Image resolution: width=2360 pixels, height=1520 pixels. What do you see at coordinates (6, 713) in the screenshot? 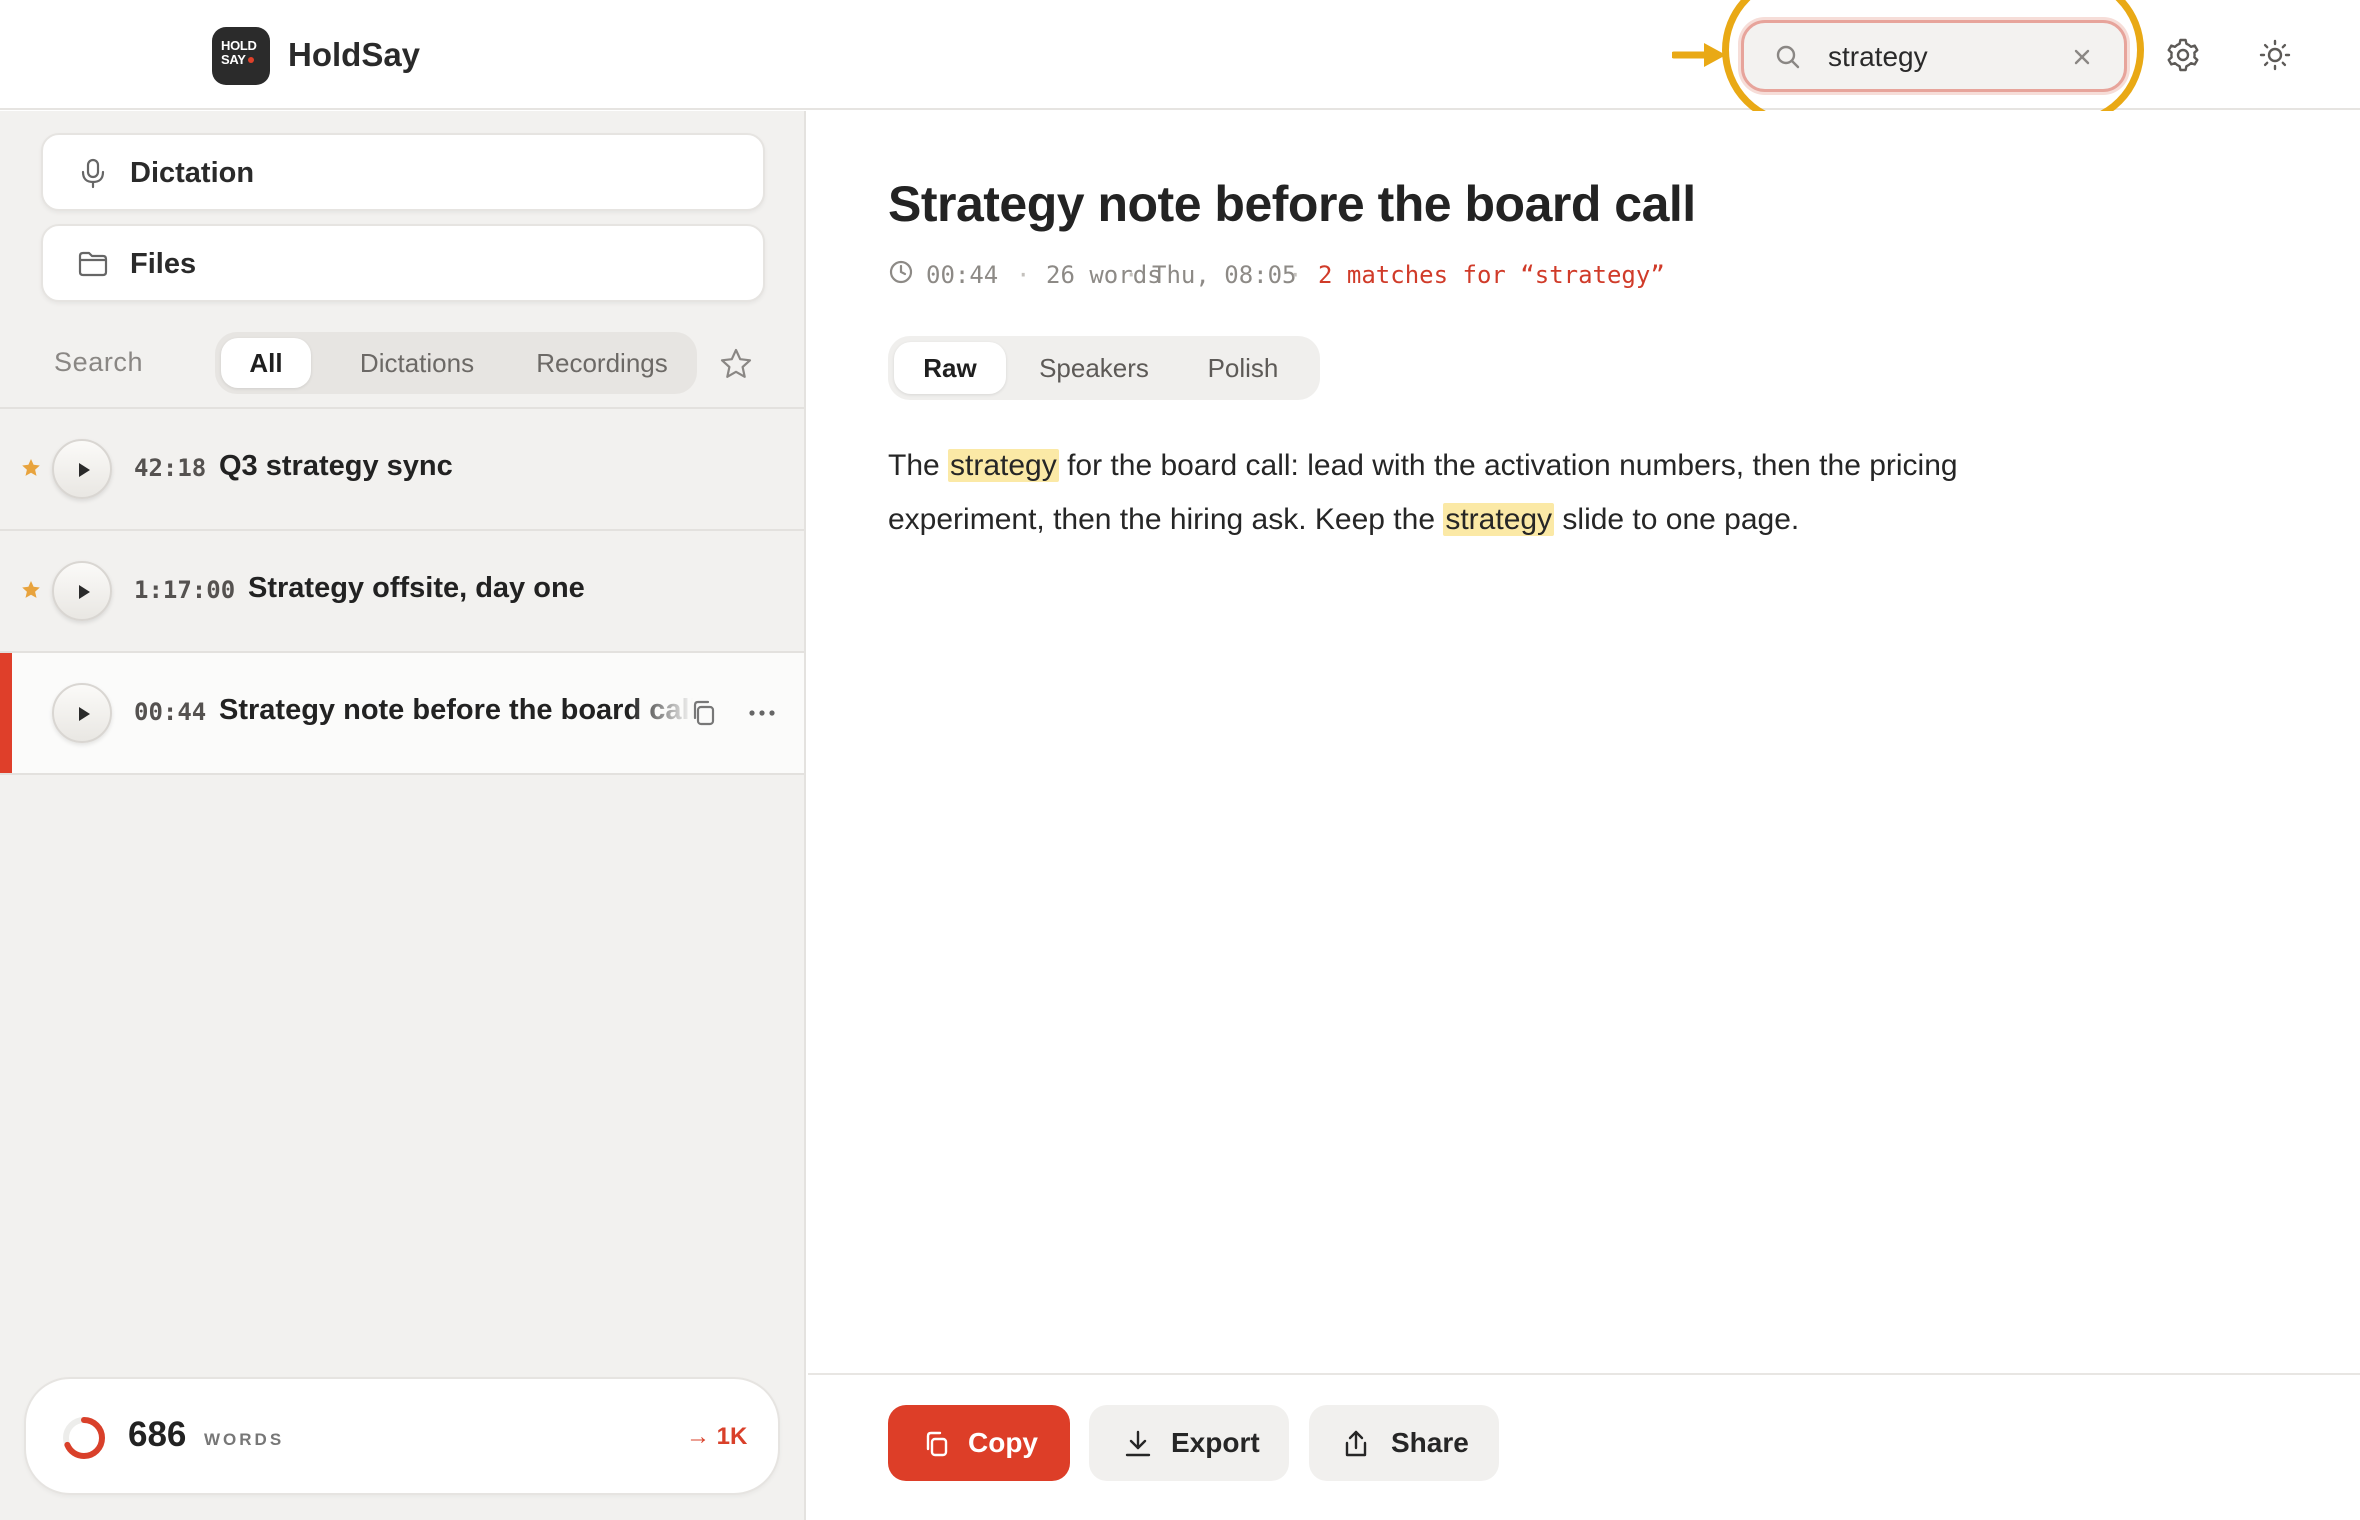
I see `selection-indicator` at bounding box center [6, 713].